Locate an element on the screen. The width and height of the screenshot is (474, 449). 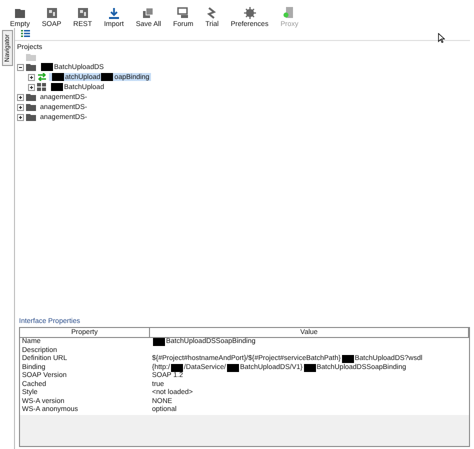
mouse-cursor-icon is located at coordinates (441, 38).